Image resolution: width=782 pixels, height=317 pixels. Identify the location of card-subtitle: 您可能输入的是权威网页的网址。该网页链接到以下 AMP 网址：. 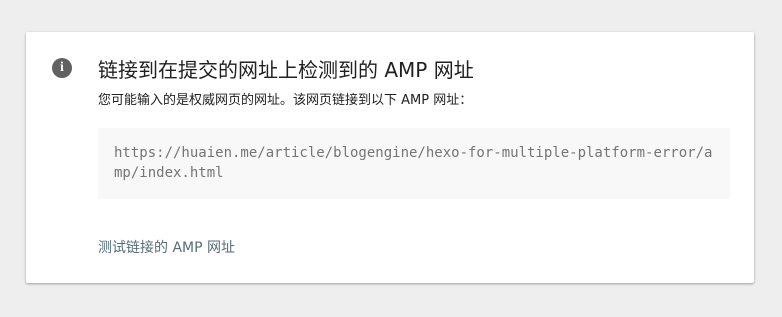
(285, 100).